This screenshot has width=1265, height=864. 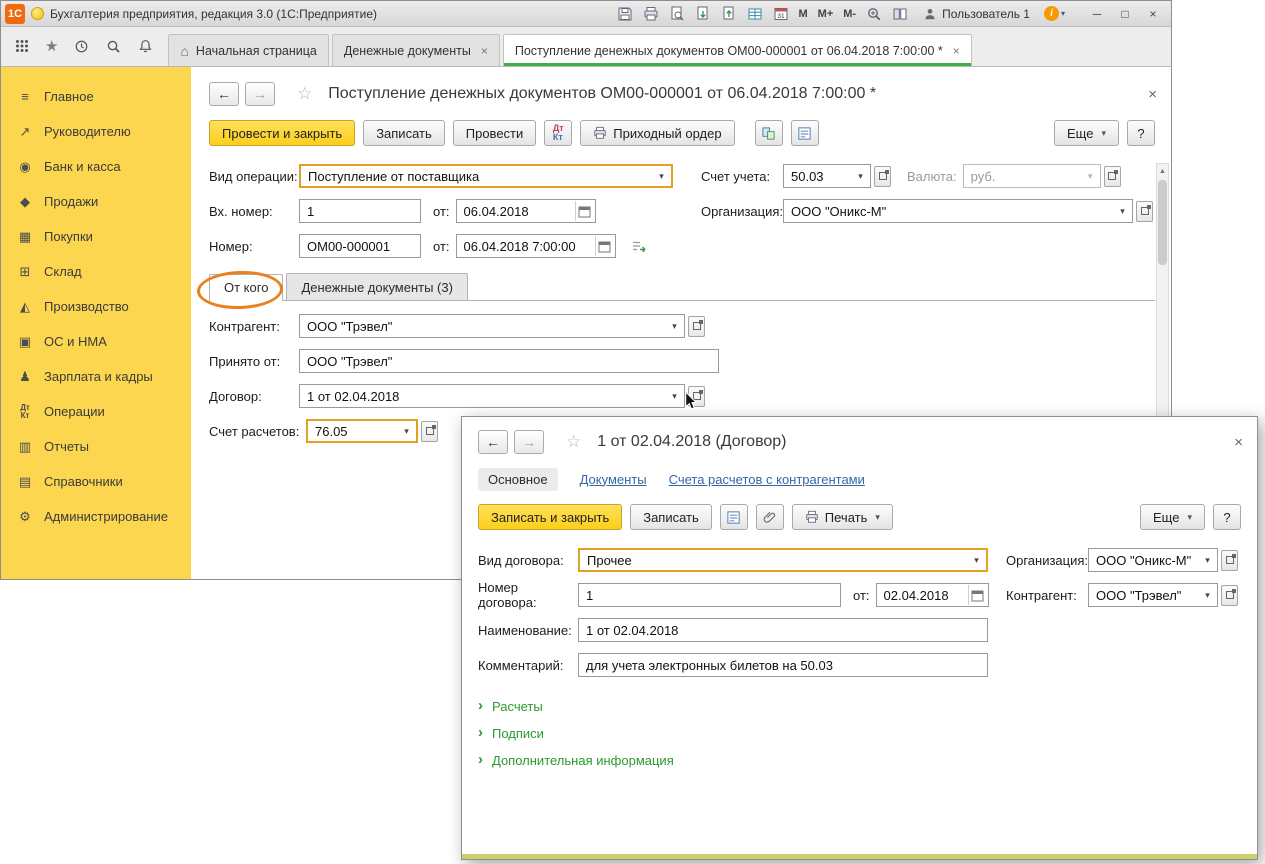 What do you see at coordinates (1238, 442) in the screenshot?
I see `close-dialog-icon: ×` at bounding box center [1238, 442].